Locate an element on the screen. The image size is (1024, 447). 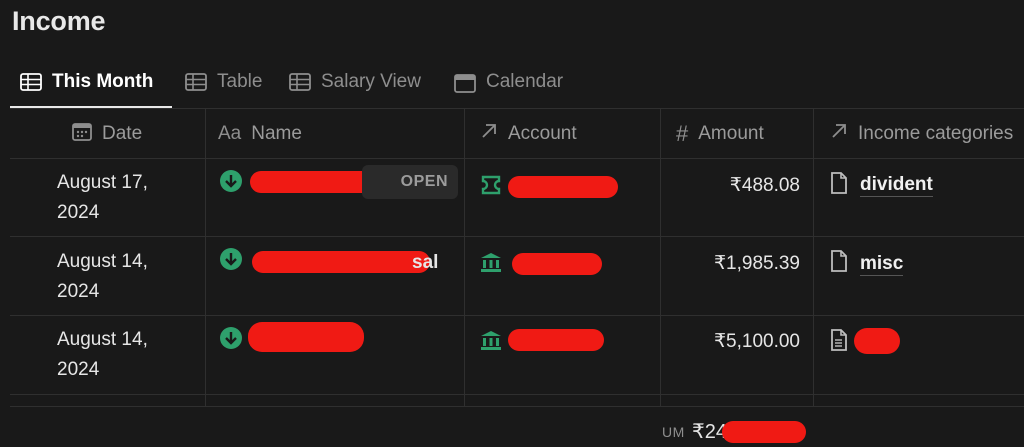
tab-calendar: Calendar is located at coordinates (508, 82).